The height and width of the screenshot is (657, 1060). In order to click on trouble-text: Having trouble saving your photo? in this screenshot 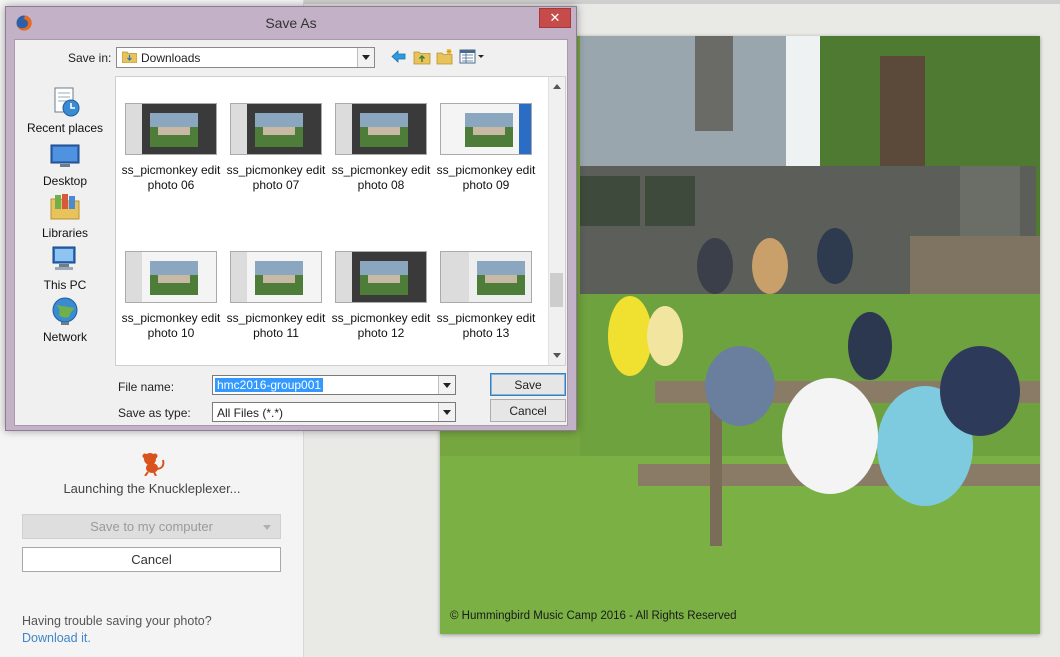, I will do `click(117, 621)`.